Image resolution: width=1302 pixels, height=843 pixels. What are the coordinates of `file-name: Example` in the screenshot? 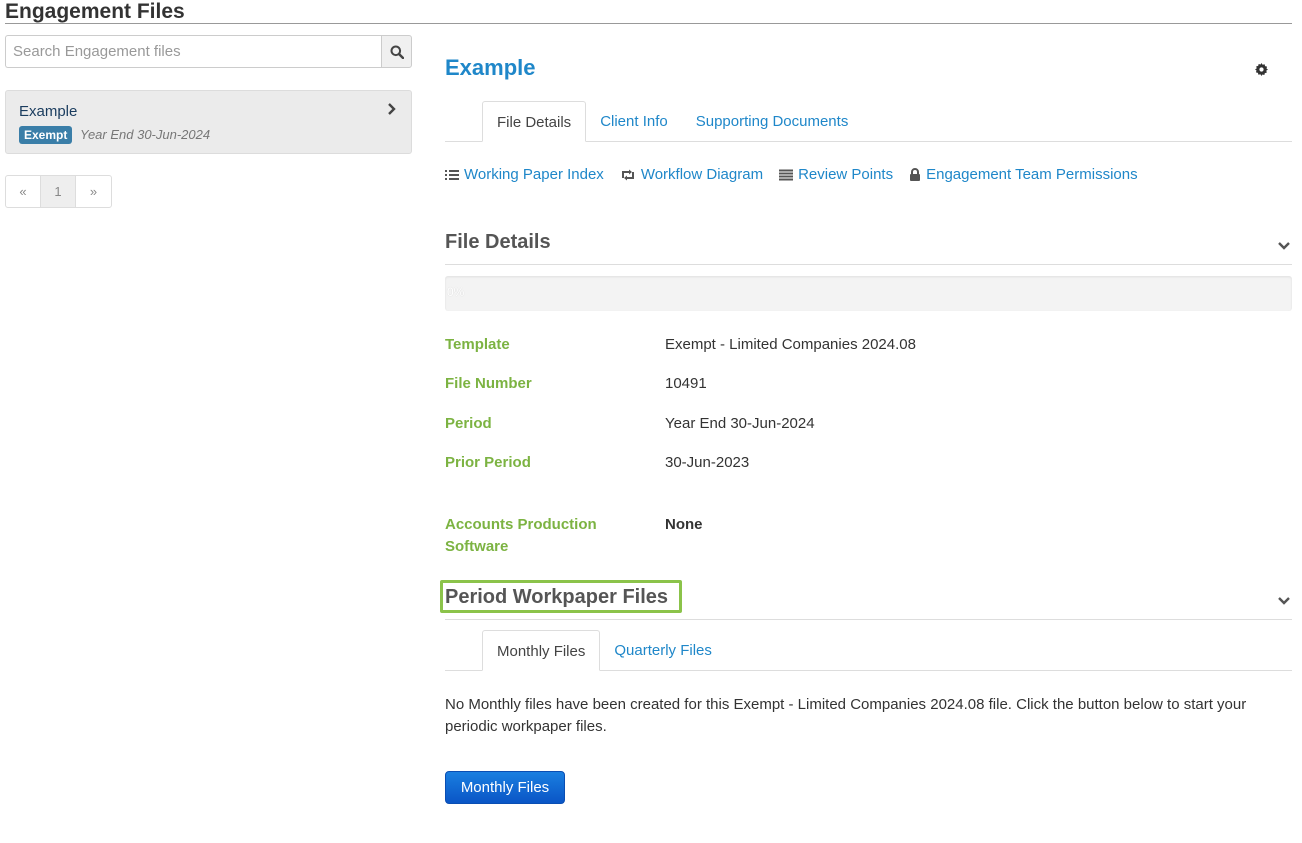 It's located at (48, 111).